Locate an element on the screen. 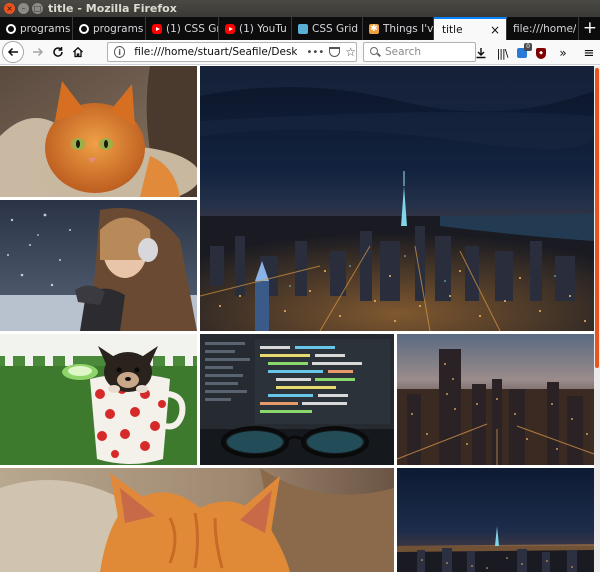 Image resolution: width=600 pixels, height=572 pixels. back-button is located at coordinates (13, 52).